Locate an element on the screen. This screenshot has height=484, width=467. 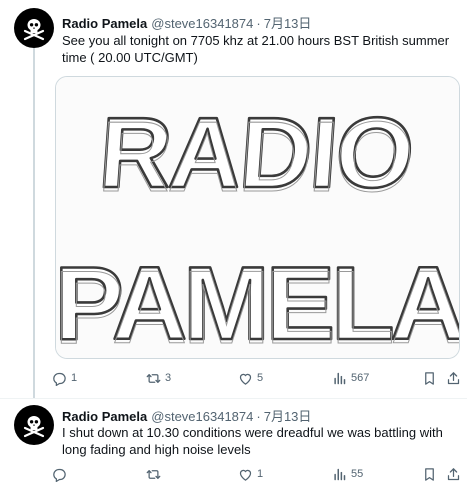
retweet-count: 3 is located at coordinates (168, 378).